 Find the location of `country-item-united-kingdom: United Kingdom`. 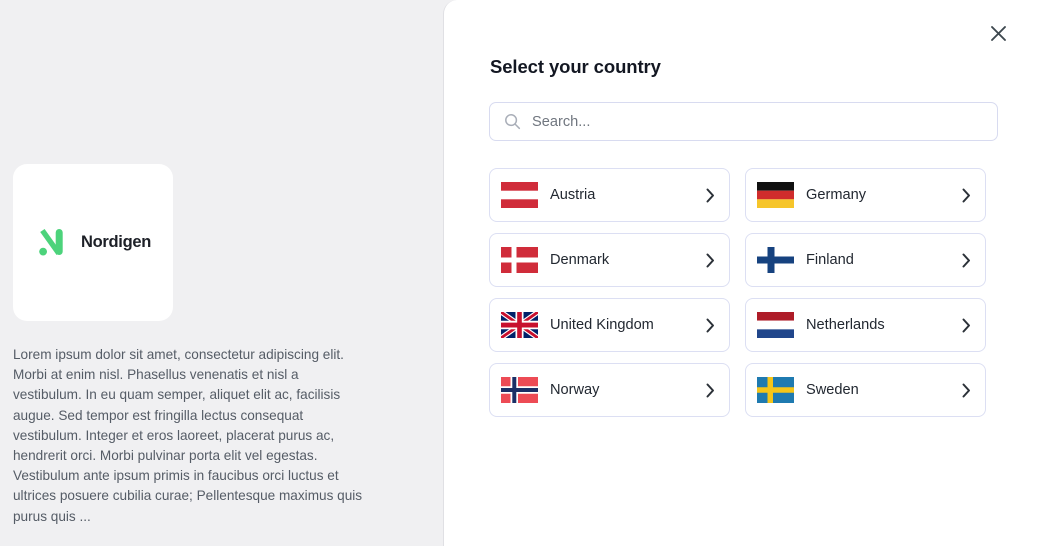

country-item-united-kingdom: United Kingdom is located at coordinates (609, 325).